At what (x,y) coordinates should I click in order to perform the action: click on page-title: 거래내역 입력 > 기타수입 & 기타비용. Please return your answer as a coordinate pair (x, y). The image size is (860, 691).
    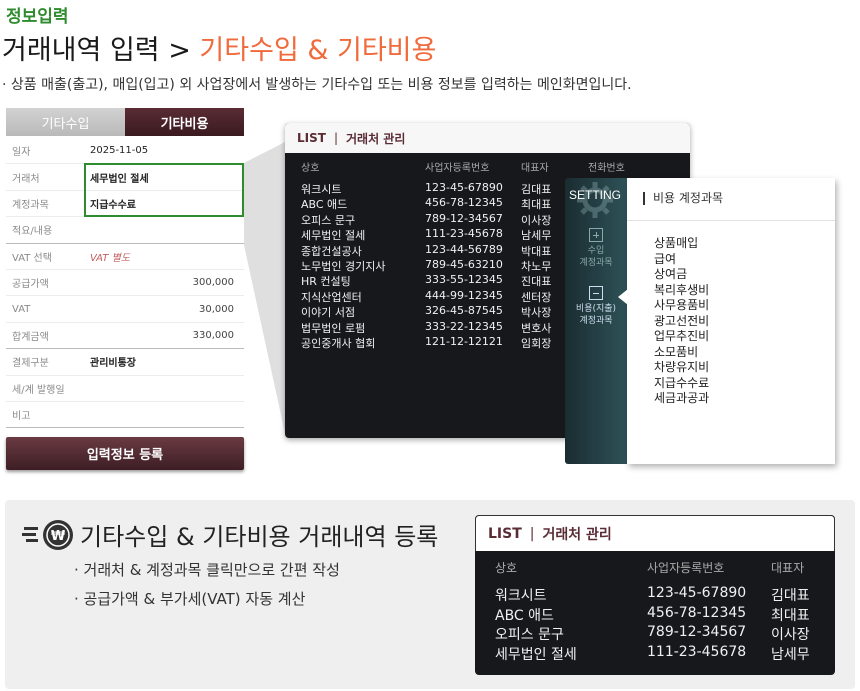
    Looking at the image, I should click on (219, 47).